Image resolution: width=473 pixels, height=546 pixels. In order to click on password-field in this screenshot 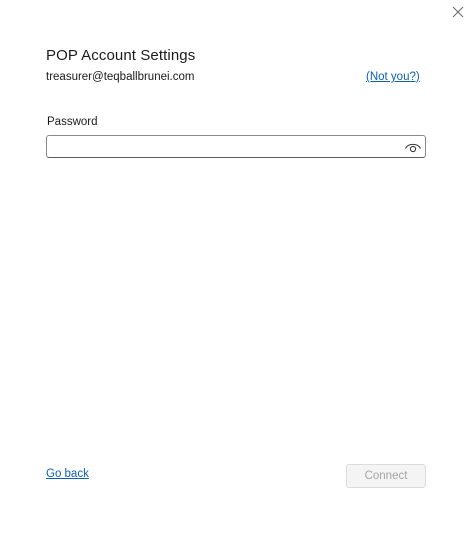, I will do `click(236, 146)`.